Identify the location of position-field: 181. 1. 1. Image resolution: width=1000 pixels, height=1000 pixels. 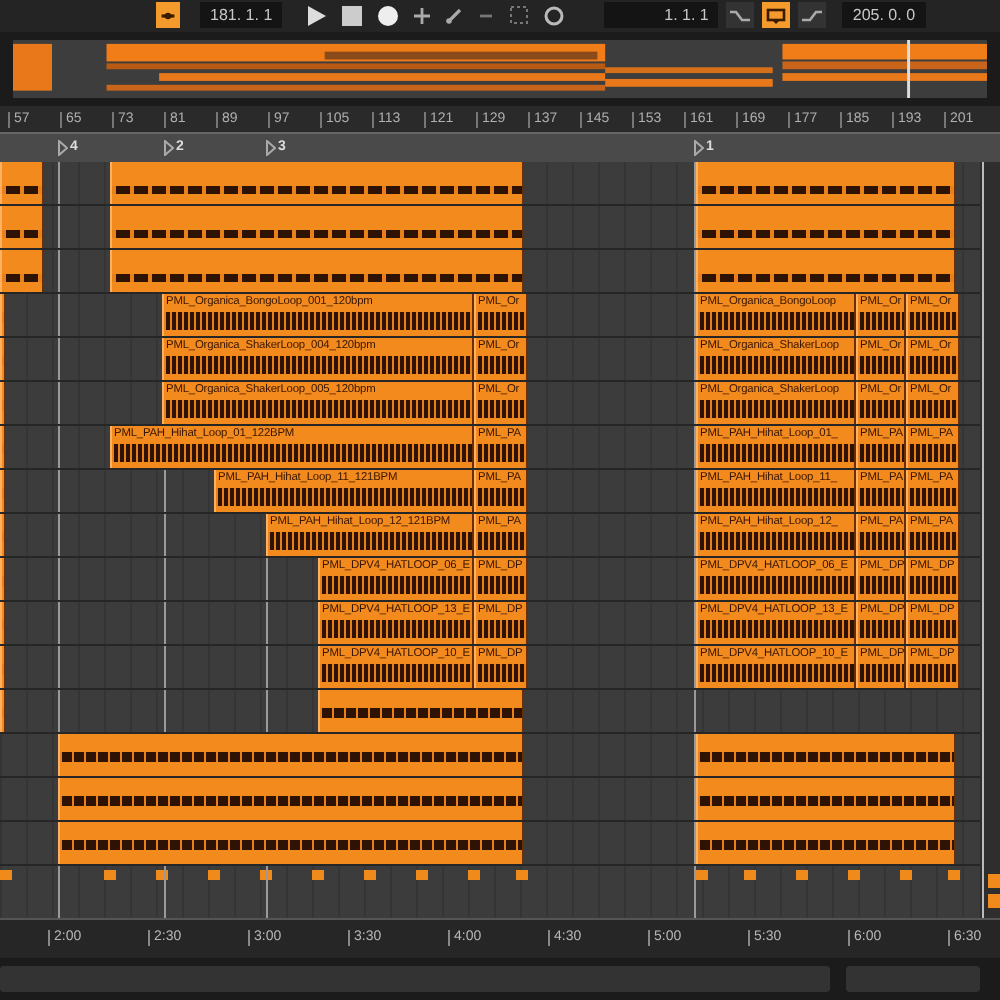
(241, 15).